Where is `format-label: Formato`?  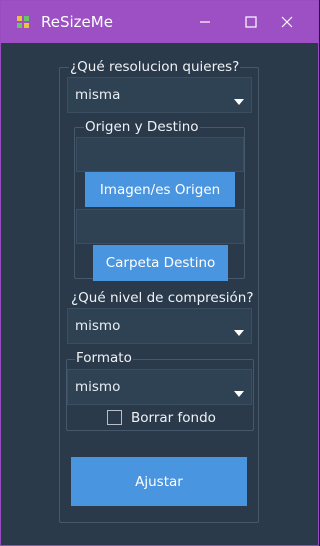 format-label: Formato is located at coordinates (104, 358).